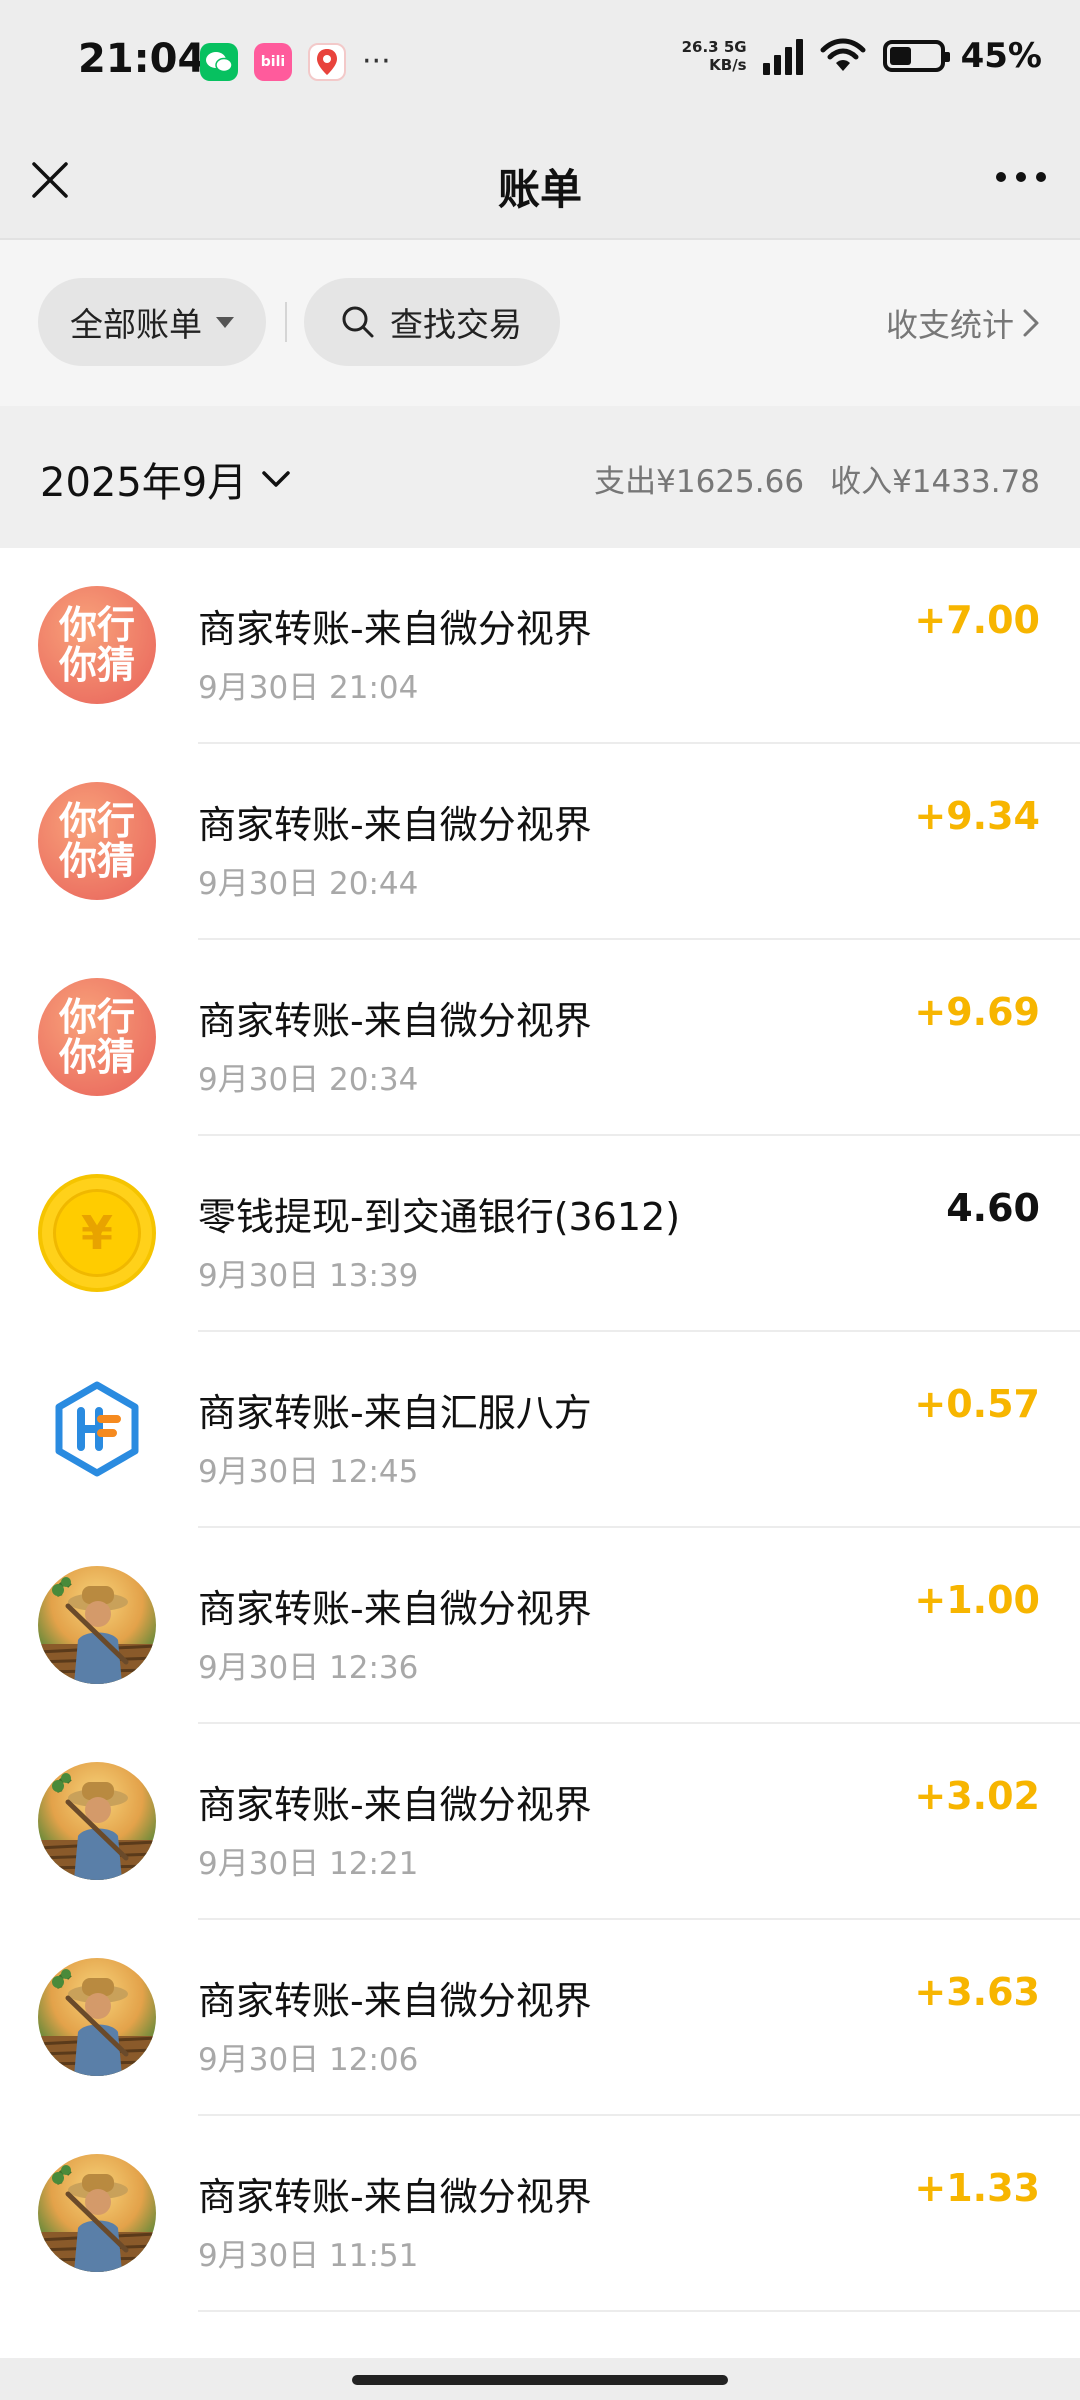 The width and height of the screenshot is (1080, 2400). I want to click on transaction-row: 商家转账-来自汇服八方 9月30日 12:45 +0.57, so click(540, 1430).